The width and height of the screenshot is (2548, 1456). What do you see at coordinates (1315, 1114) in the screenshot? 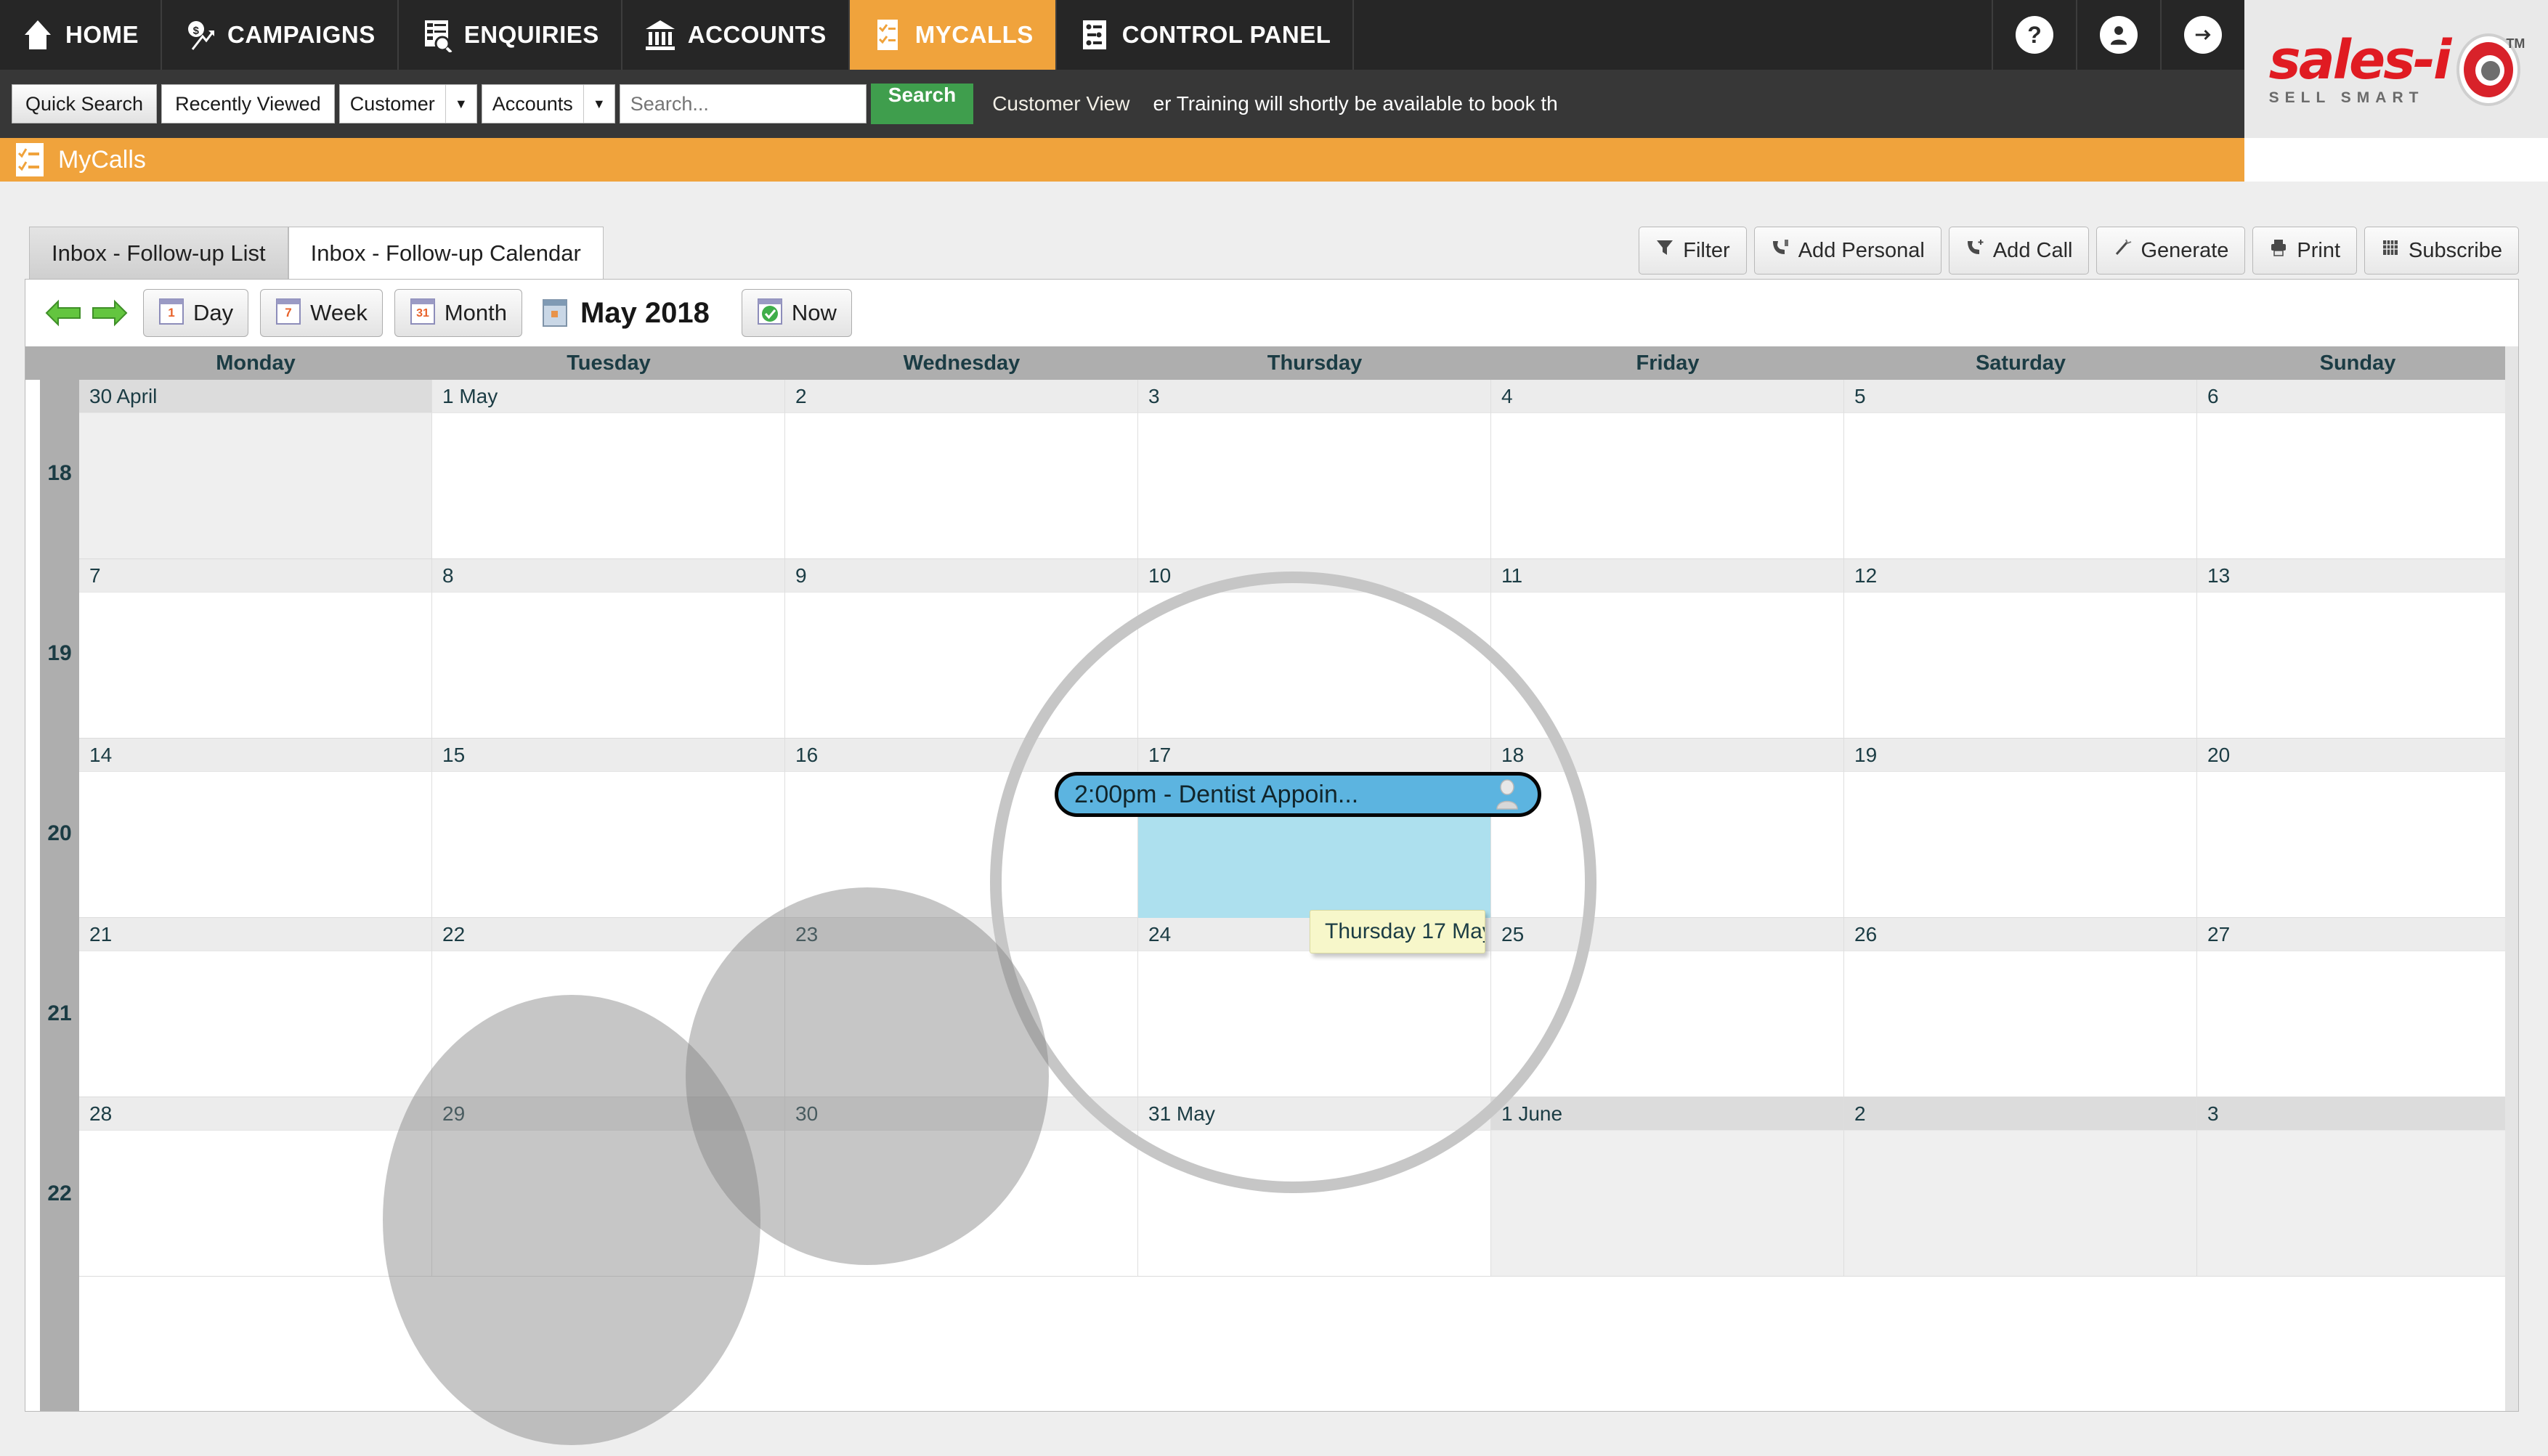
I see `date-label: 31 May` at bounding box center [1315, 1114].